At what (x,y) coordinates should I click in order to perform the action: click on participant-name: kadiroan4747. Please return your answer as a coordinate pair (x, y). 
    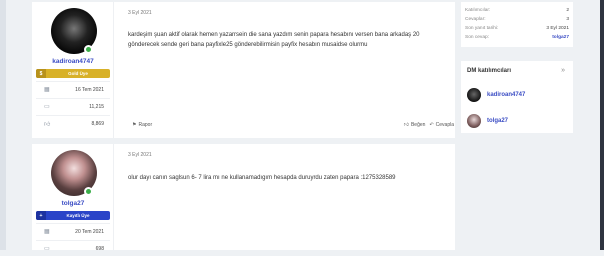
    Looking at the image, I should click on (506, 95).